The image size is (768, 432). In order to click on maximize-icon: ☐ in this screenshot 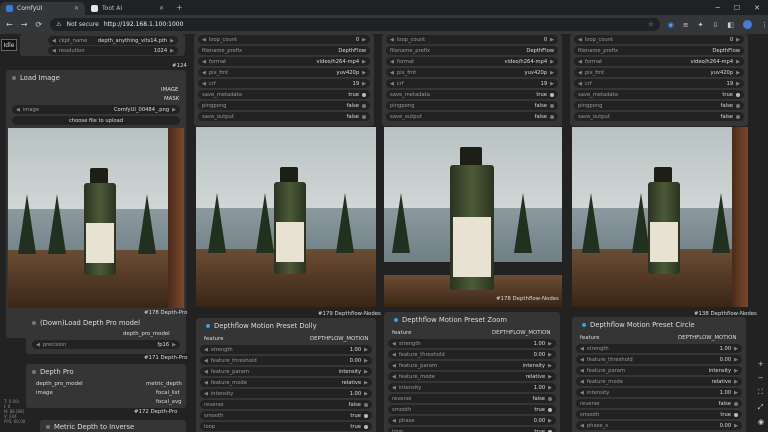, I will do `click(737, 8)`.